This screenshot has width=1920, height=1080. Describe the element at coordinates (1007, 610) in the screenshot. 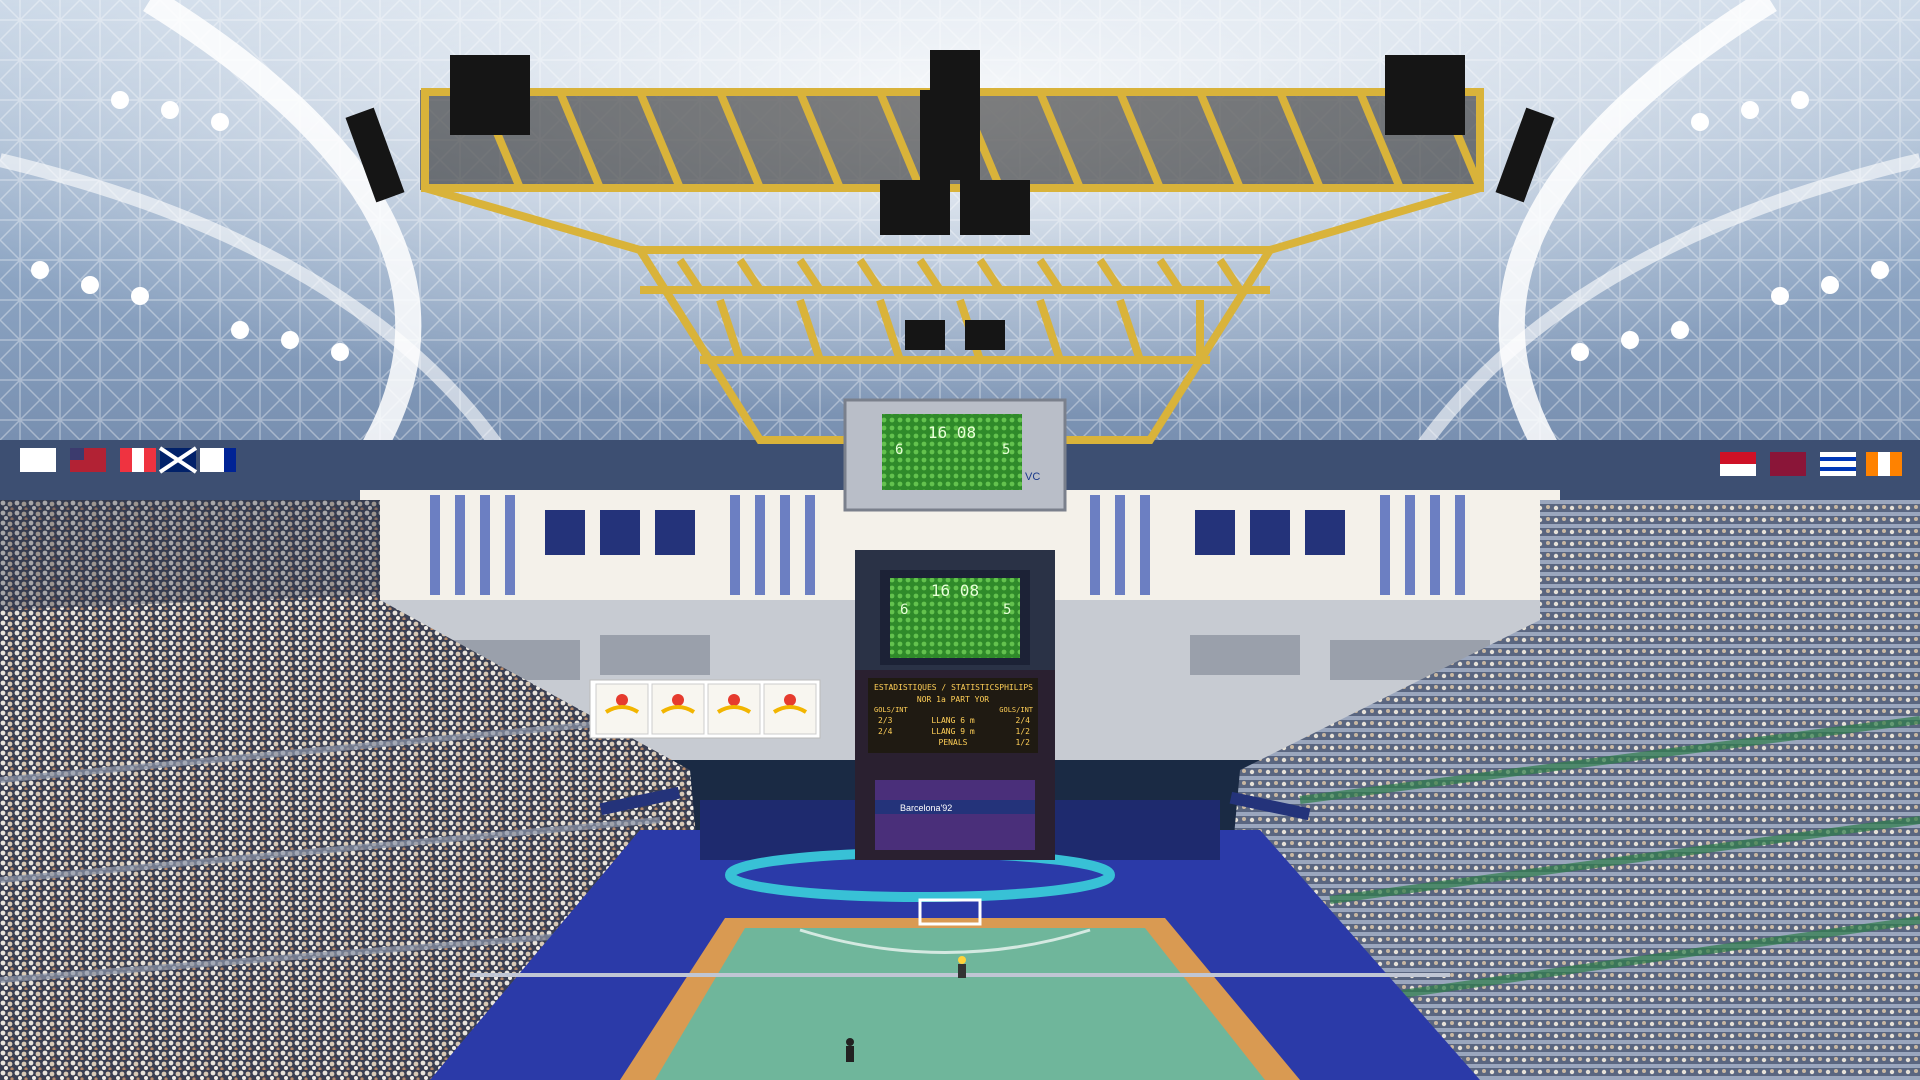

I see `lower-right-score: 5` at that location.